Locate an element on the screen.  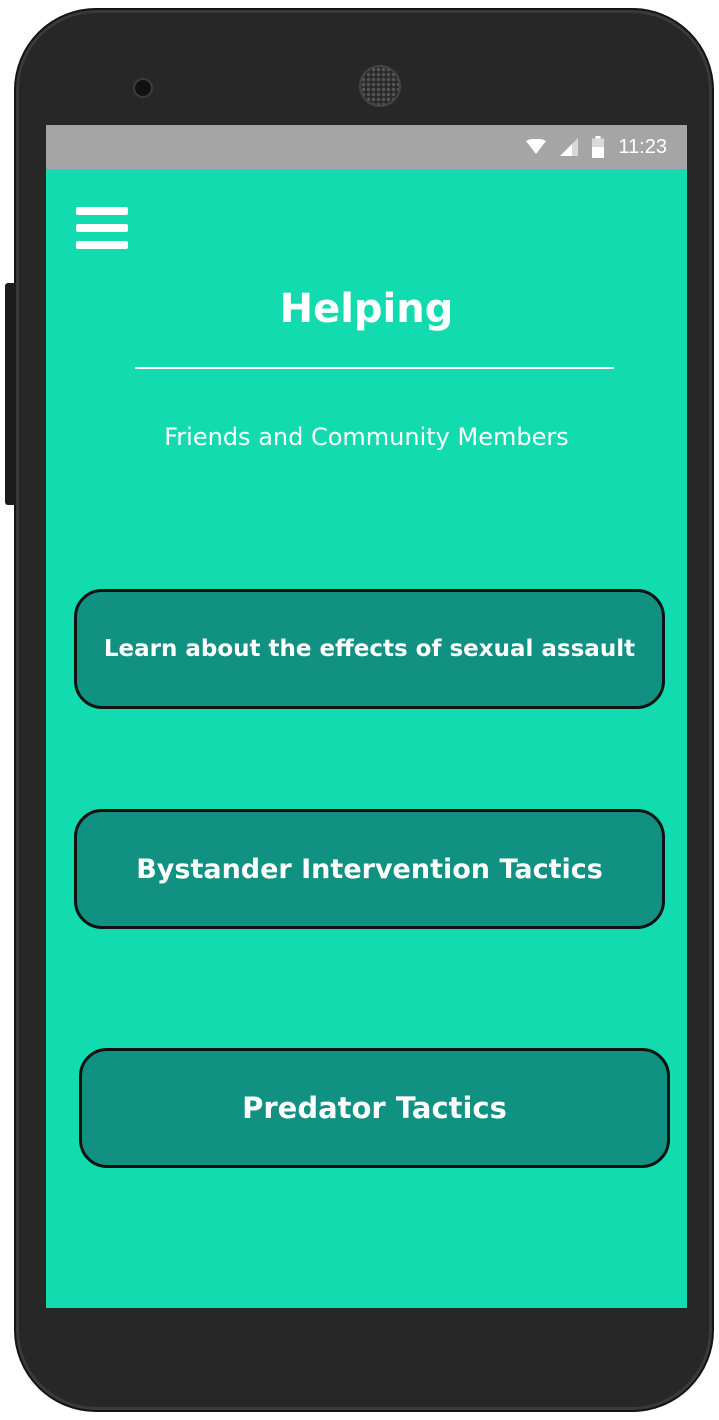
bystander-intervention-tactics-button: Bystander Intervention Tactics is located at coordinates (369, 869).